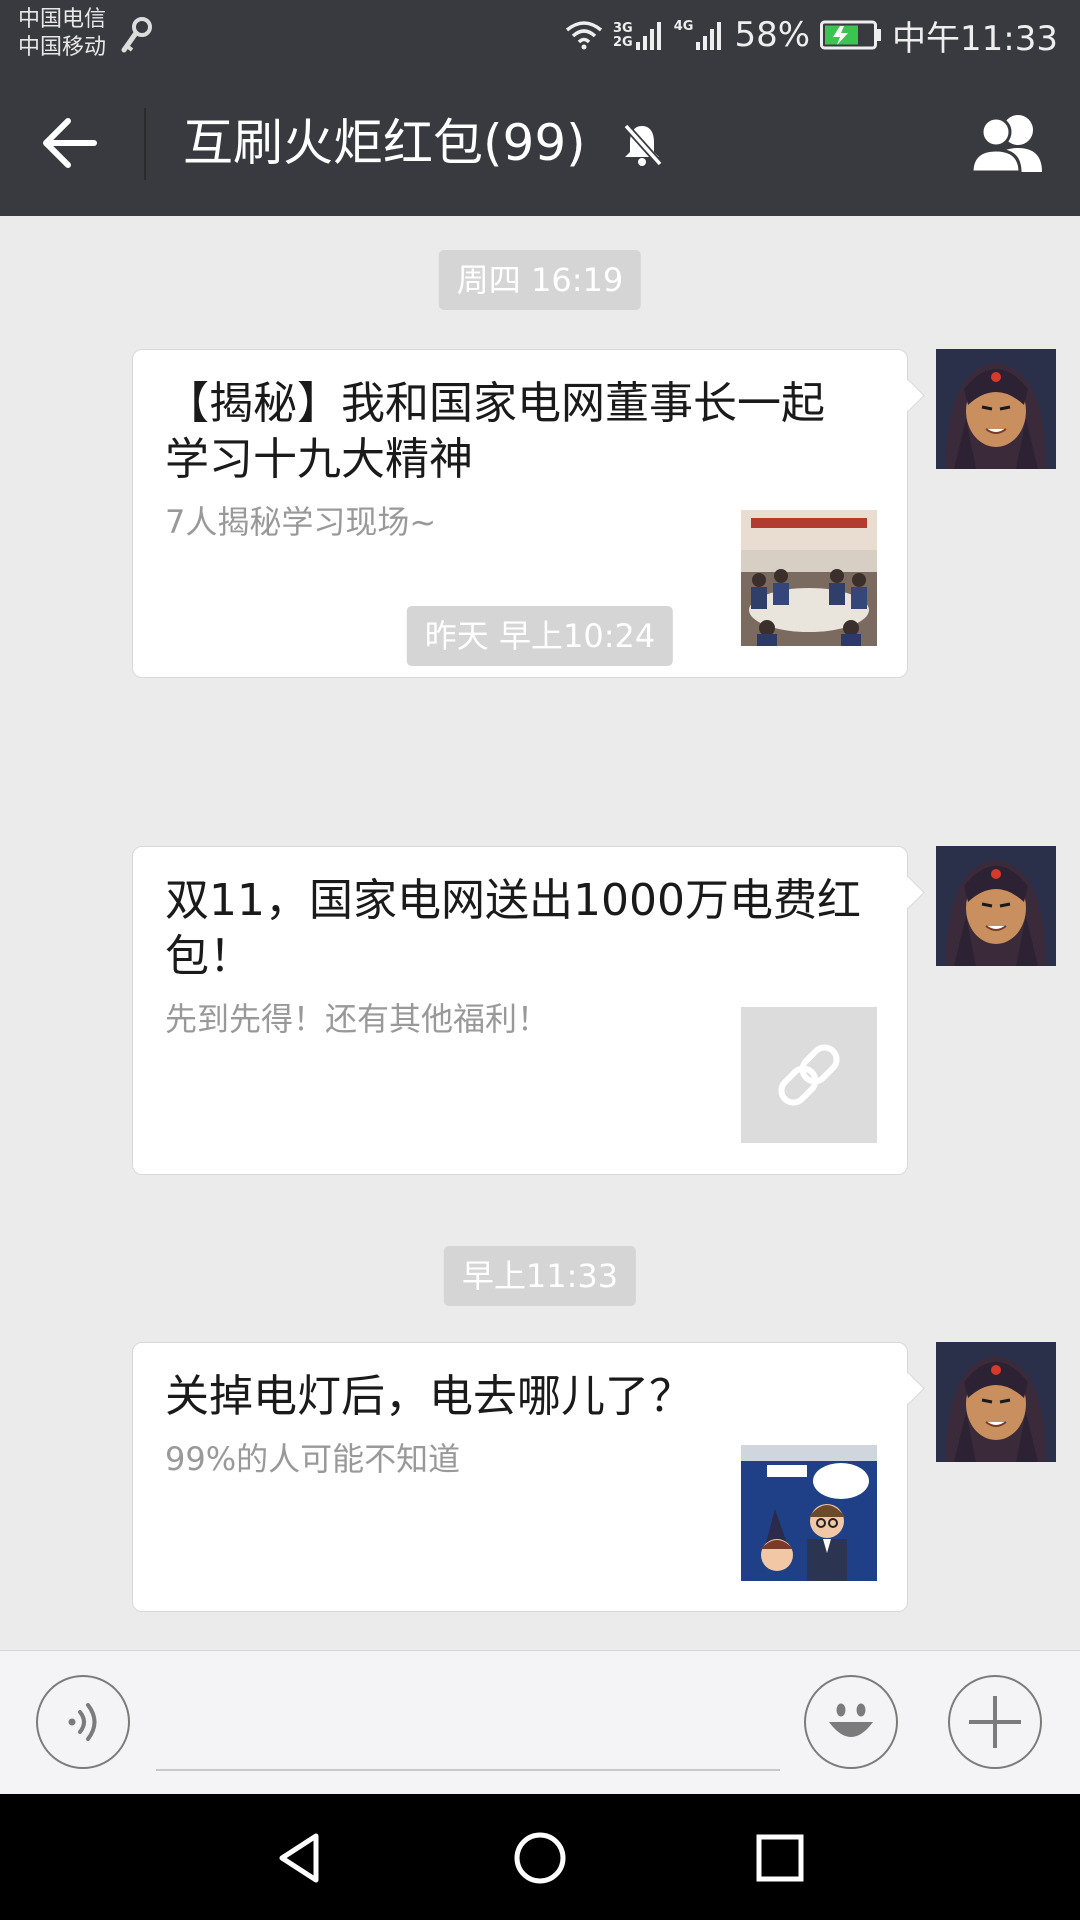 The image size is (1080, 1920). Describe the element at coordinates (429, 1396) in the screenshot. I see `card-title: 关掉电灯后，电去哪儿了？` at that location.